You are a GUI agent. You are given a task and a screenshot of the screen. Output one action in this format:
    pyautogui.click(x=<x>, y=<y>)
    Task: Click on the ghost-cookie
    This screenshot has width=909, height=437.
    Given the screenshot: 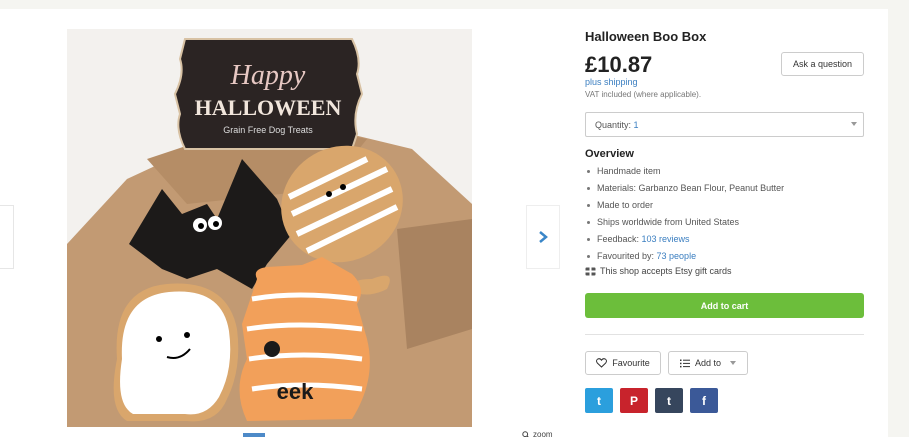 What is the action you would take?
    pyautogui.click(x=176, y=352)
    